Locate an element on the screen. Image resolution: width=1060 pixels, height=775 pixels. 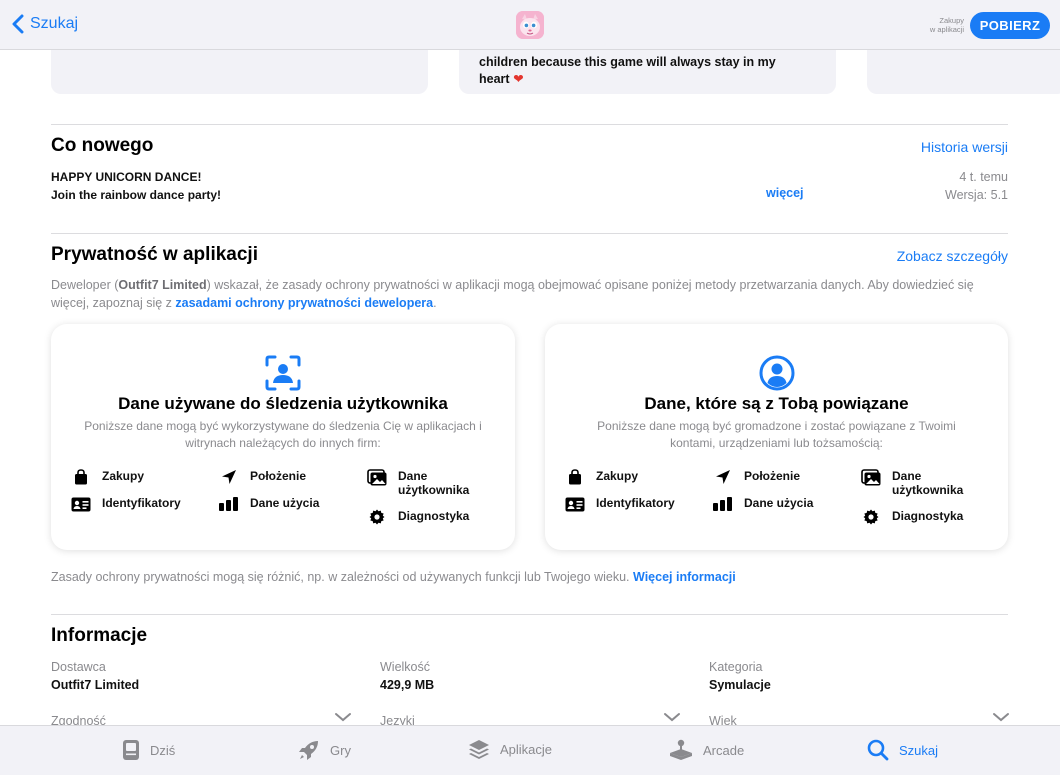
info-label-provider: Dostawca is located at coordinates (78, 667).